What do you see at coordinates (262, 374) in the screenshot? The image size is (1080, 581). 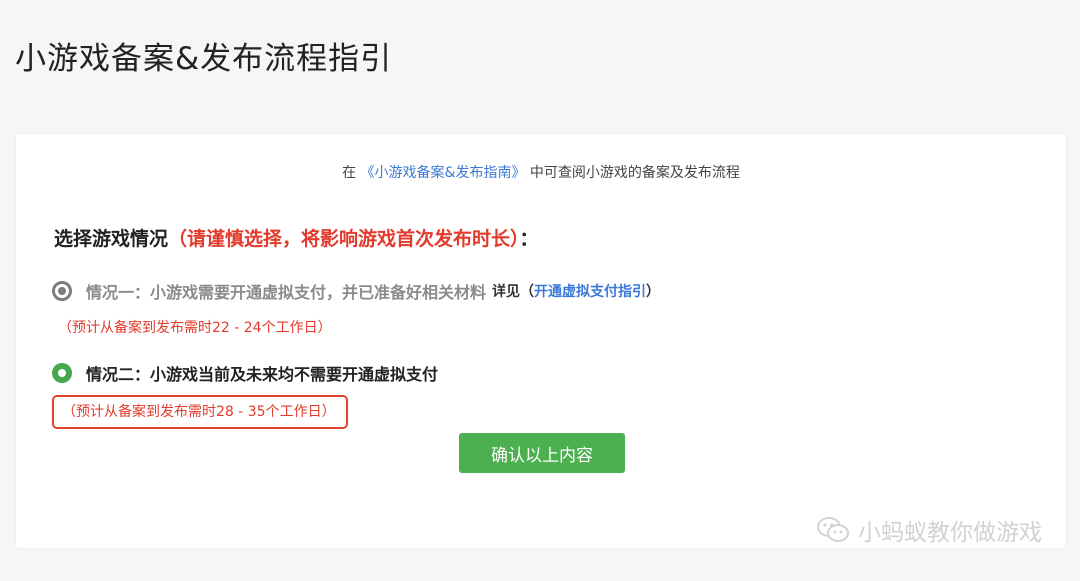 I see `option-2-label: 情况二：小游戏当前及未来均不需要开通虚拟支付` at bounding box center [262, 374].